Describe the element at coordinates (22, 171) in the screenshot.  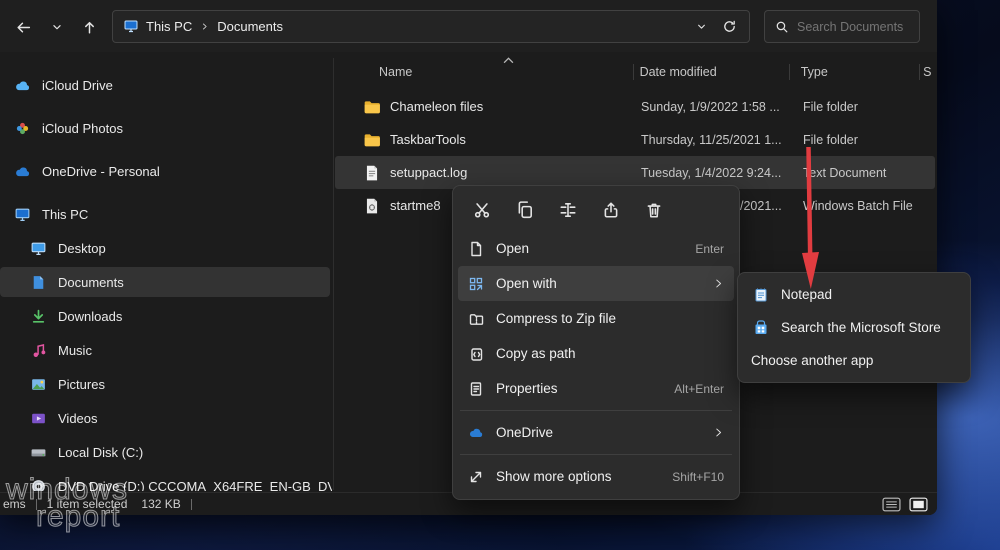
I see `onedrive-icon` at that location.